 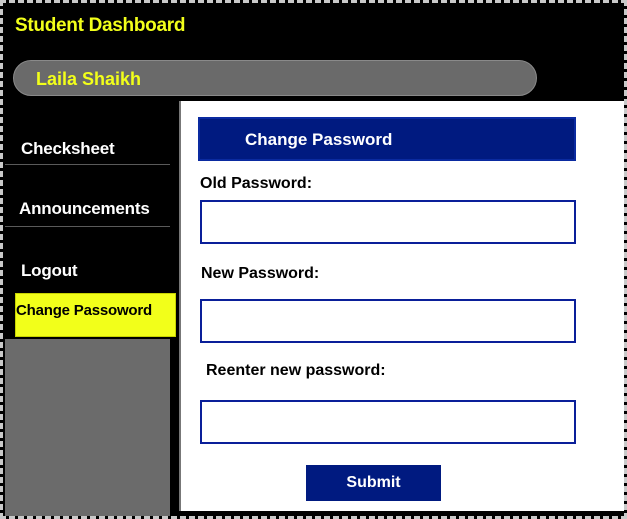 What do you see at coordinates (89, 79) in the screenshot?
I see `user-name: Laila Shaikh` at bounding box center [89, 79].